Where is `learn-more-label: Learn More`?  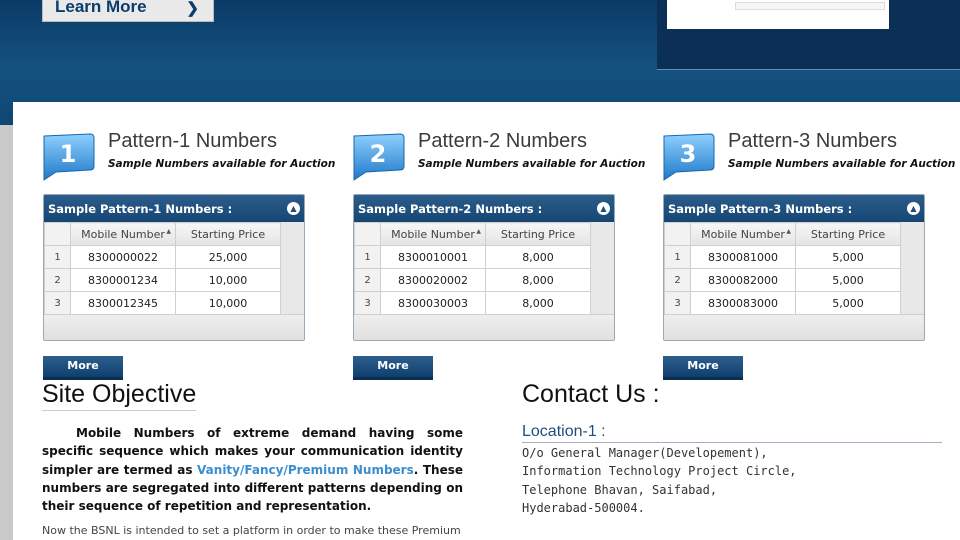 learn-more-label: Learn More is located at coordinates (101, 8).